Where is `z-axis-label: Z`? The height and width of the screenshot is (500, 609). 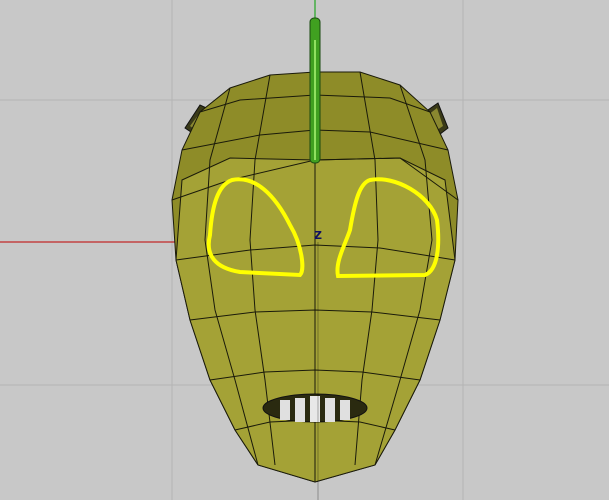 z-axis-label: Z is located at coordinates (318, 235).